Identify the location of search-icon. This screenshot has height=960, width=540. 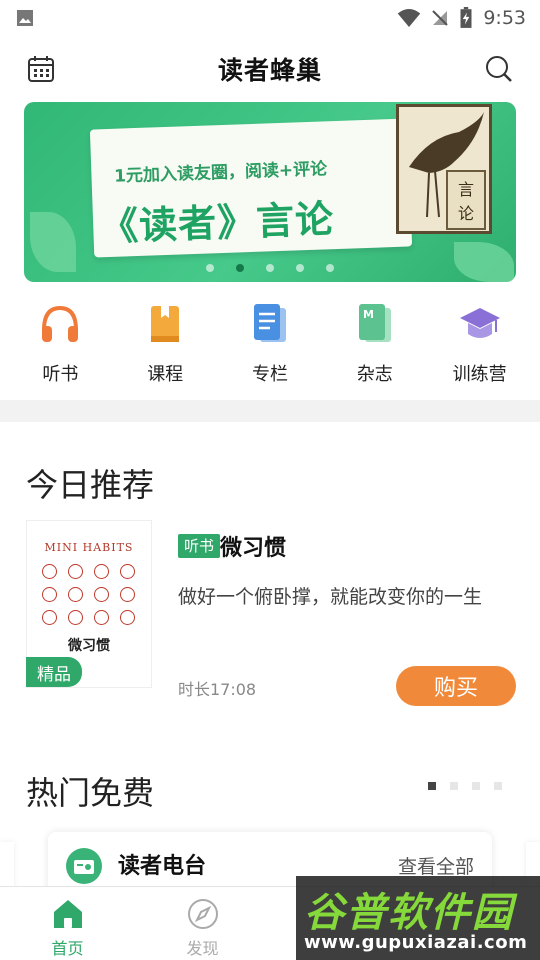
(498, 69).